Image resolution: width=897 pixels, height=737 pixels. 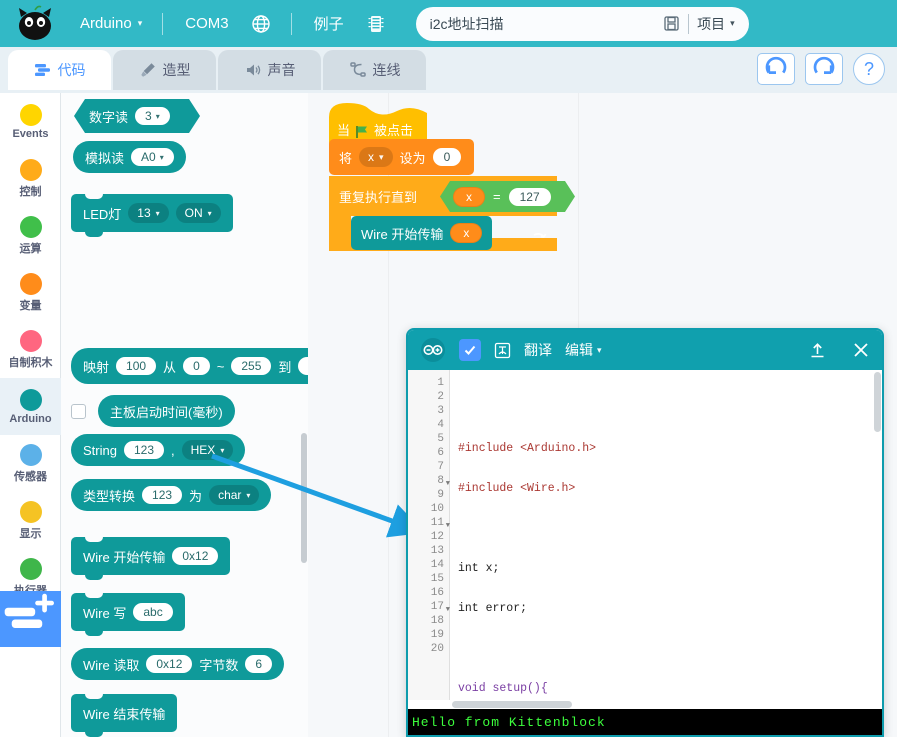 I want to click on monitor-checkbox, so click(x=78, y=411).